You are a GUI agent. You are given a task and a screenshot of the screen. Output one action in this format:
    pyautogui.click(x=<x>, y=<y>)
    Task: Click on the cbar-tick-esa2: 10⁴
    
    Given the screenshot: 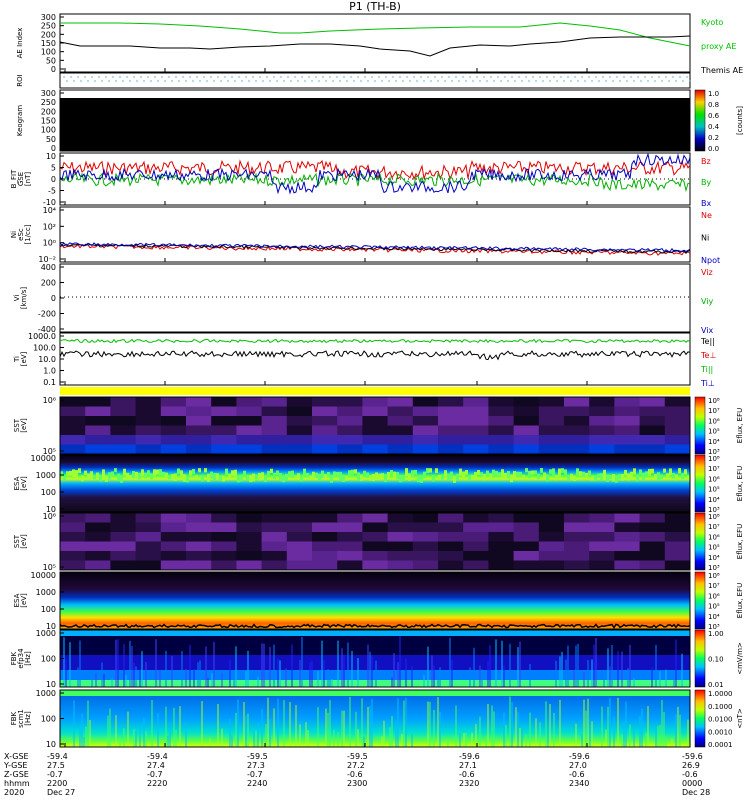 What is the action you would take?
    pyautogui.click(x=714, y=617)
    